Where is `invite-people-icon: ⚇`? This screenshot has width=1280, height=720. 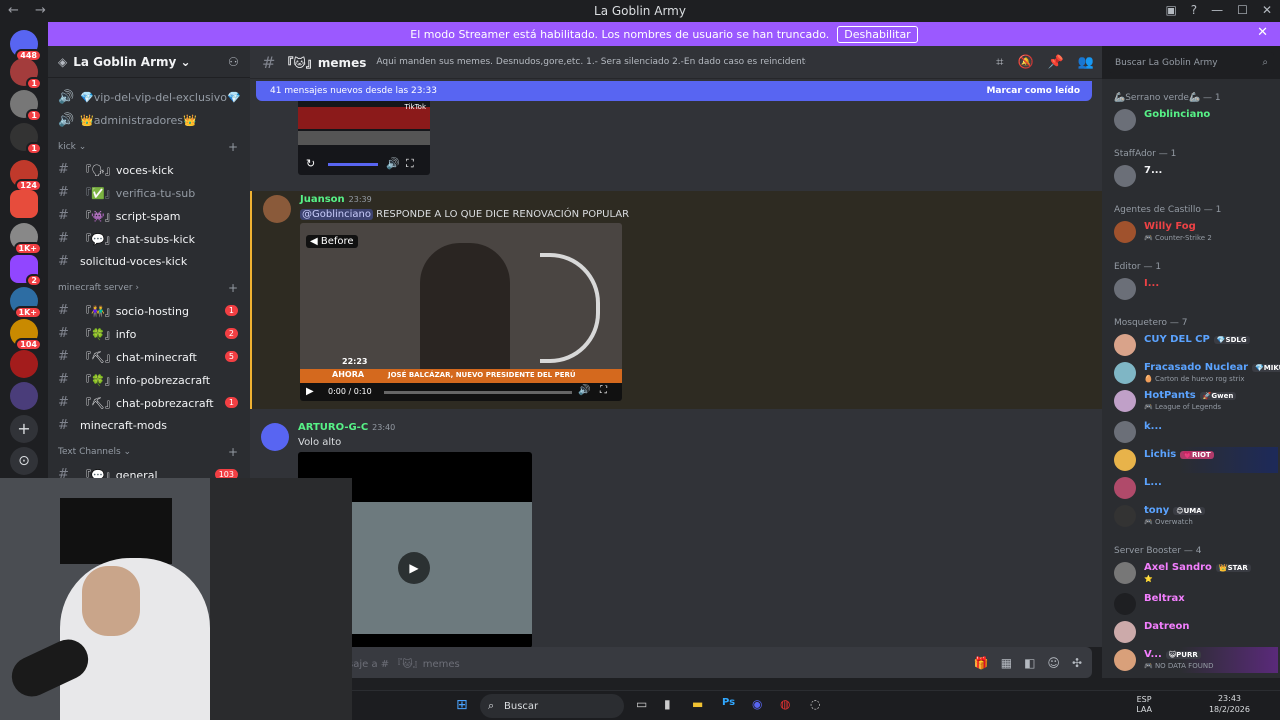
invite-people-icon: ⚇ is located at coordinates (233, 62).